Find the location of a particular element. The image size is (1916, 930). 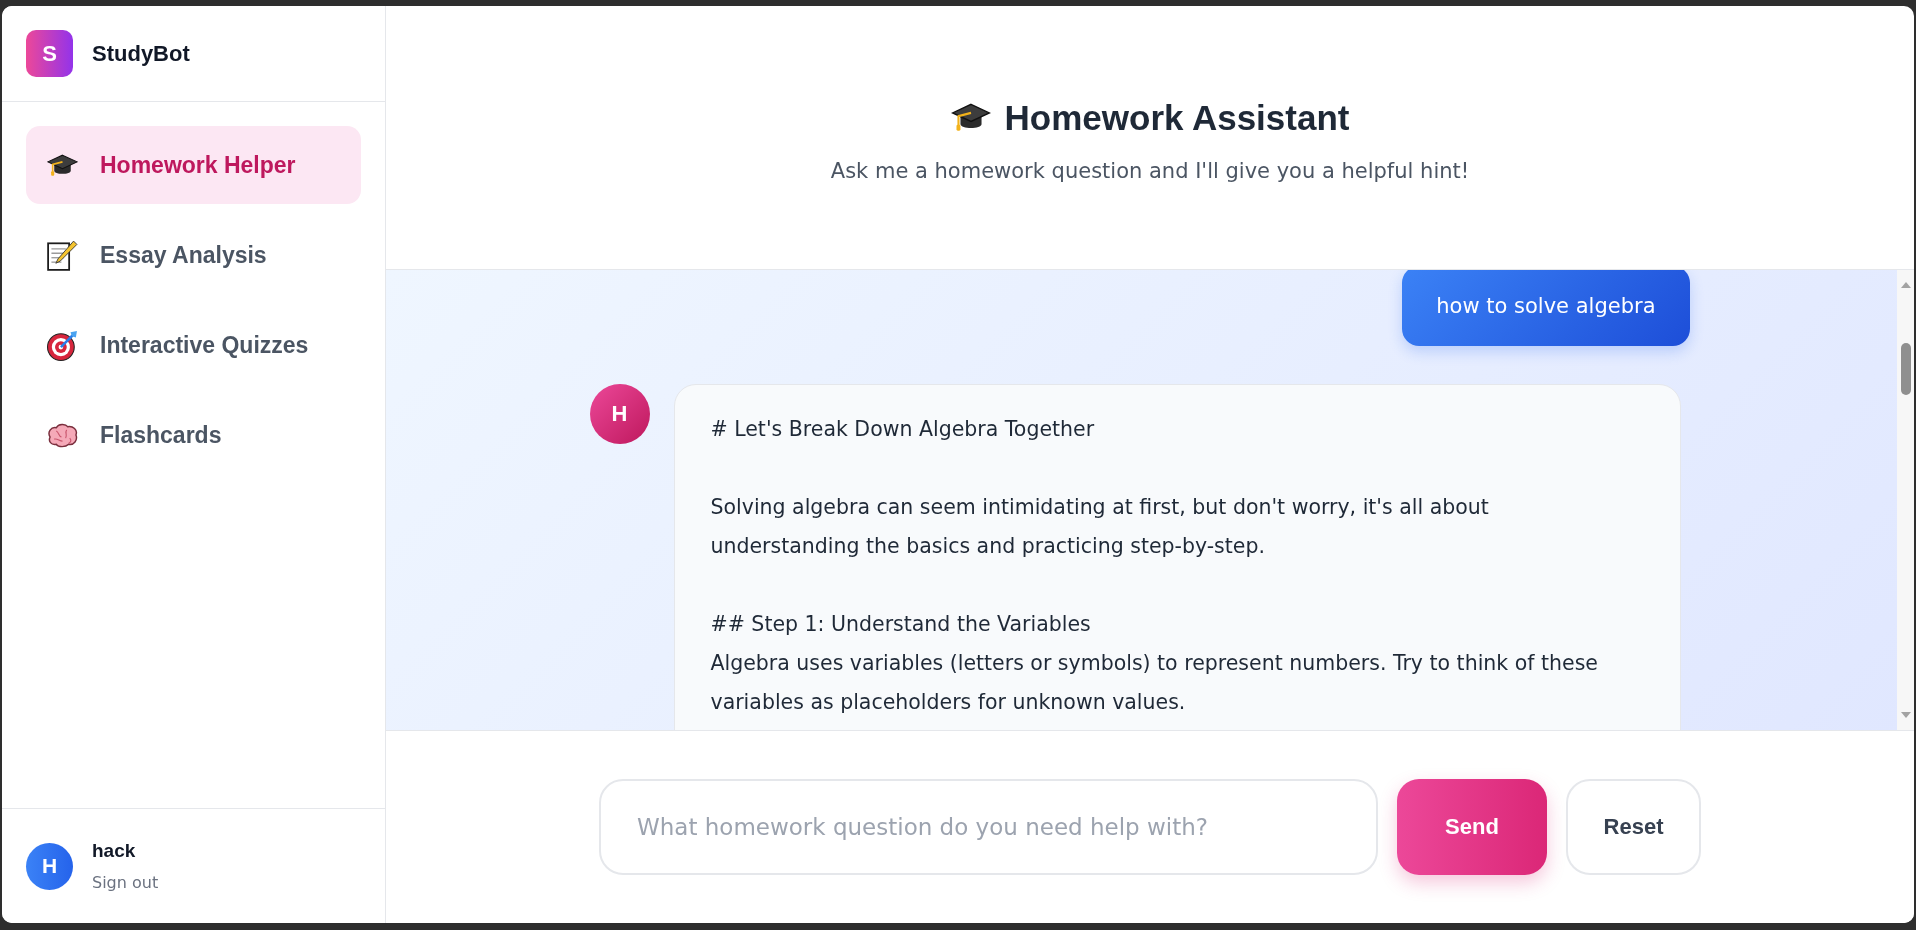

scroll-down-arrow-icon is located at coordinates (1905, 715).